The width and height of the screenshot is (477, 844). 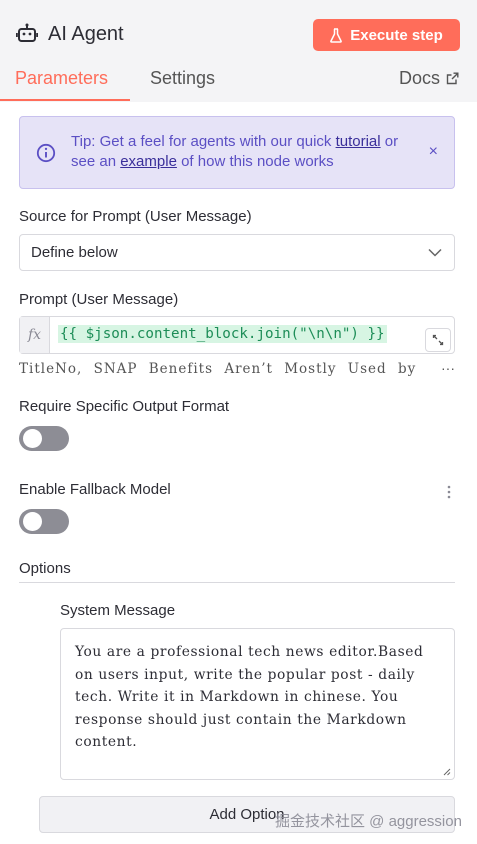 I want to click on execute-step-label: Execute step, so click(x=396, y=35).